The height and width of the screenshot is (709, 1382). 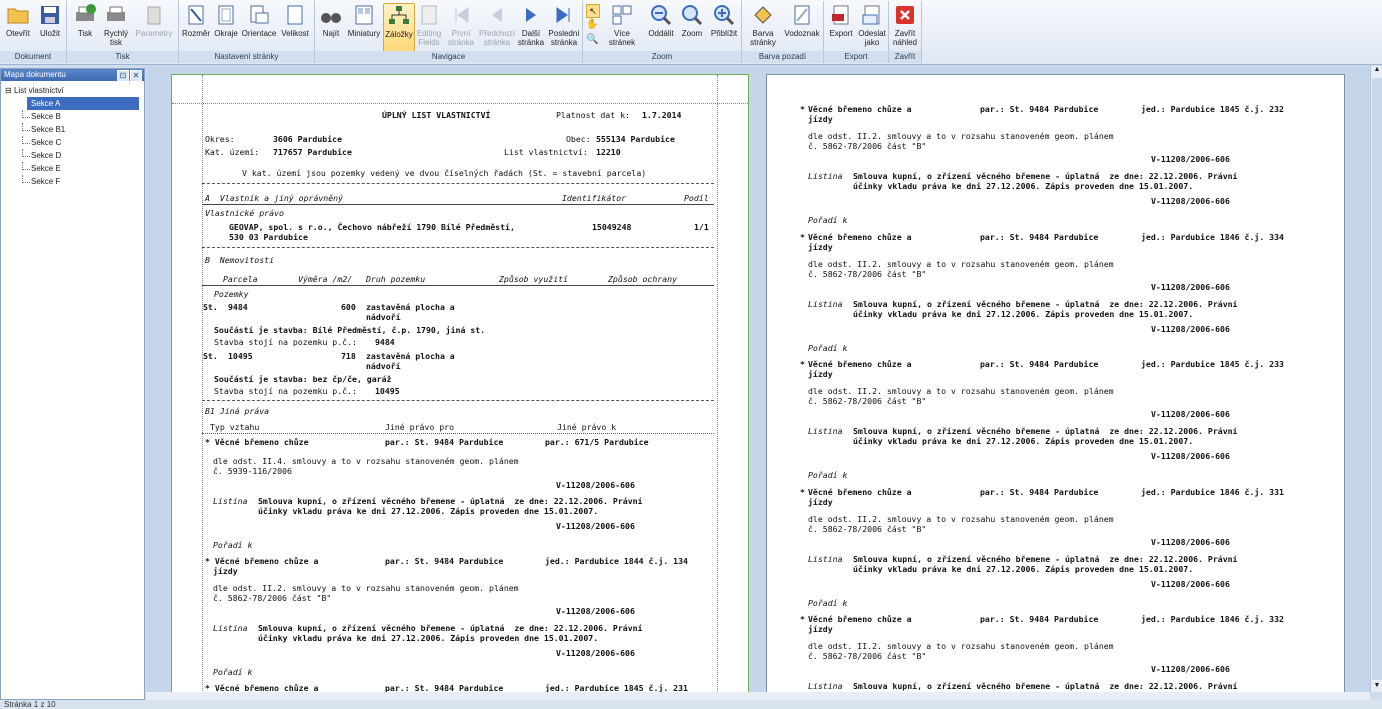 I want to click on next-page-button: Další stránka, so click(x=531, y=25).